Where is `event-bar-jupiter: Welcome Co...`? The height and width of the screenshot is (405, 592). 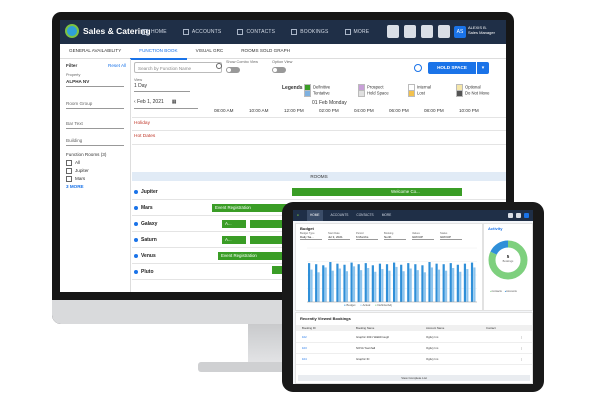
event-bar-jupiter: Welcome Co... is located at coordinates (377, 192).